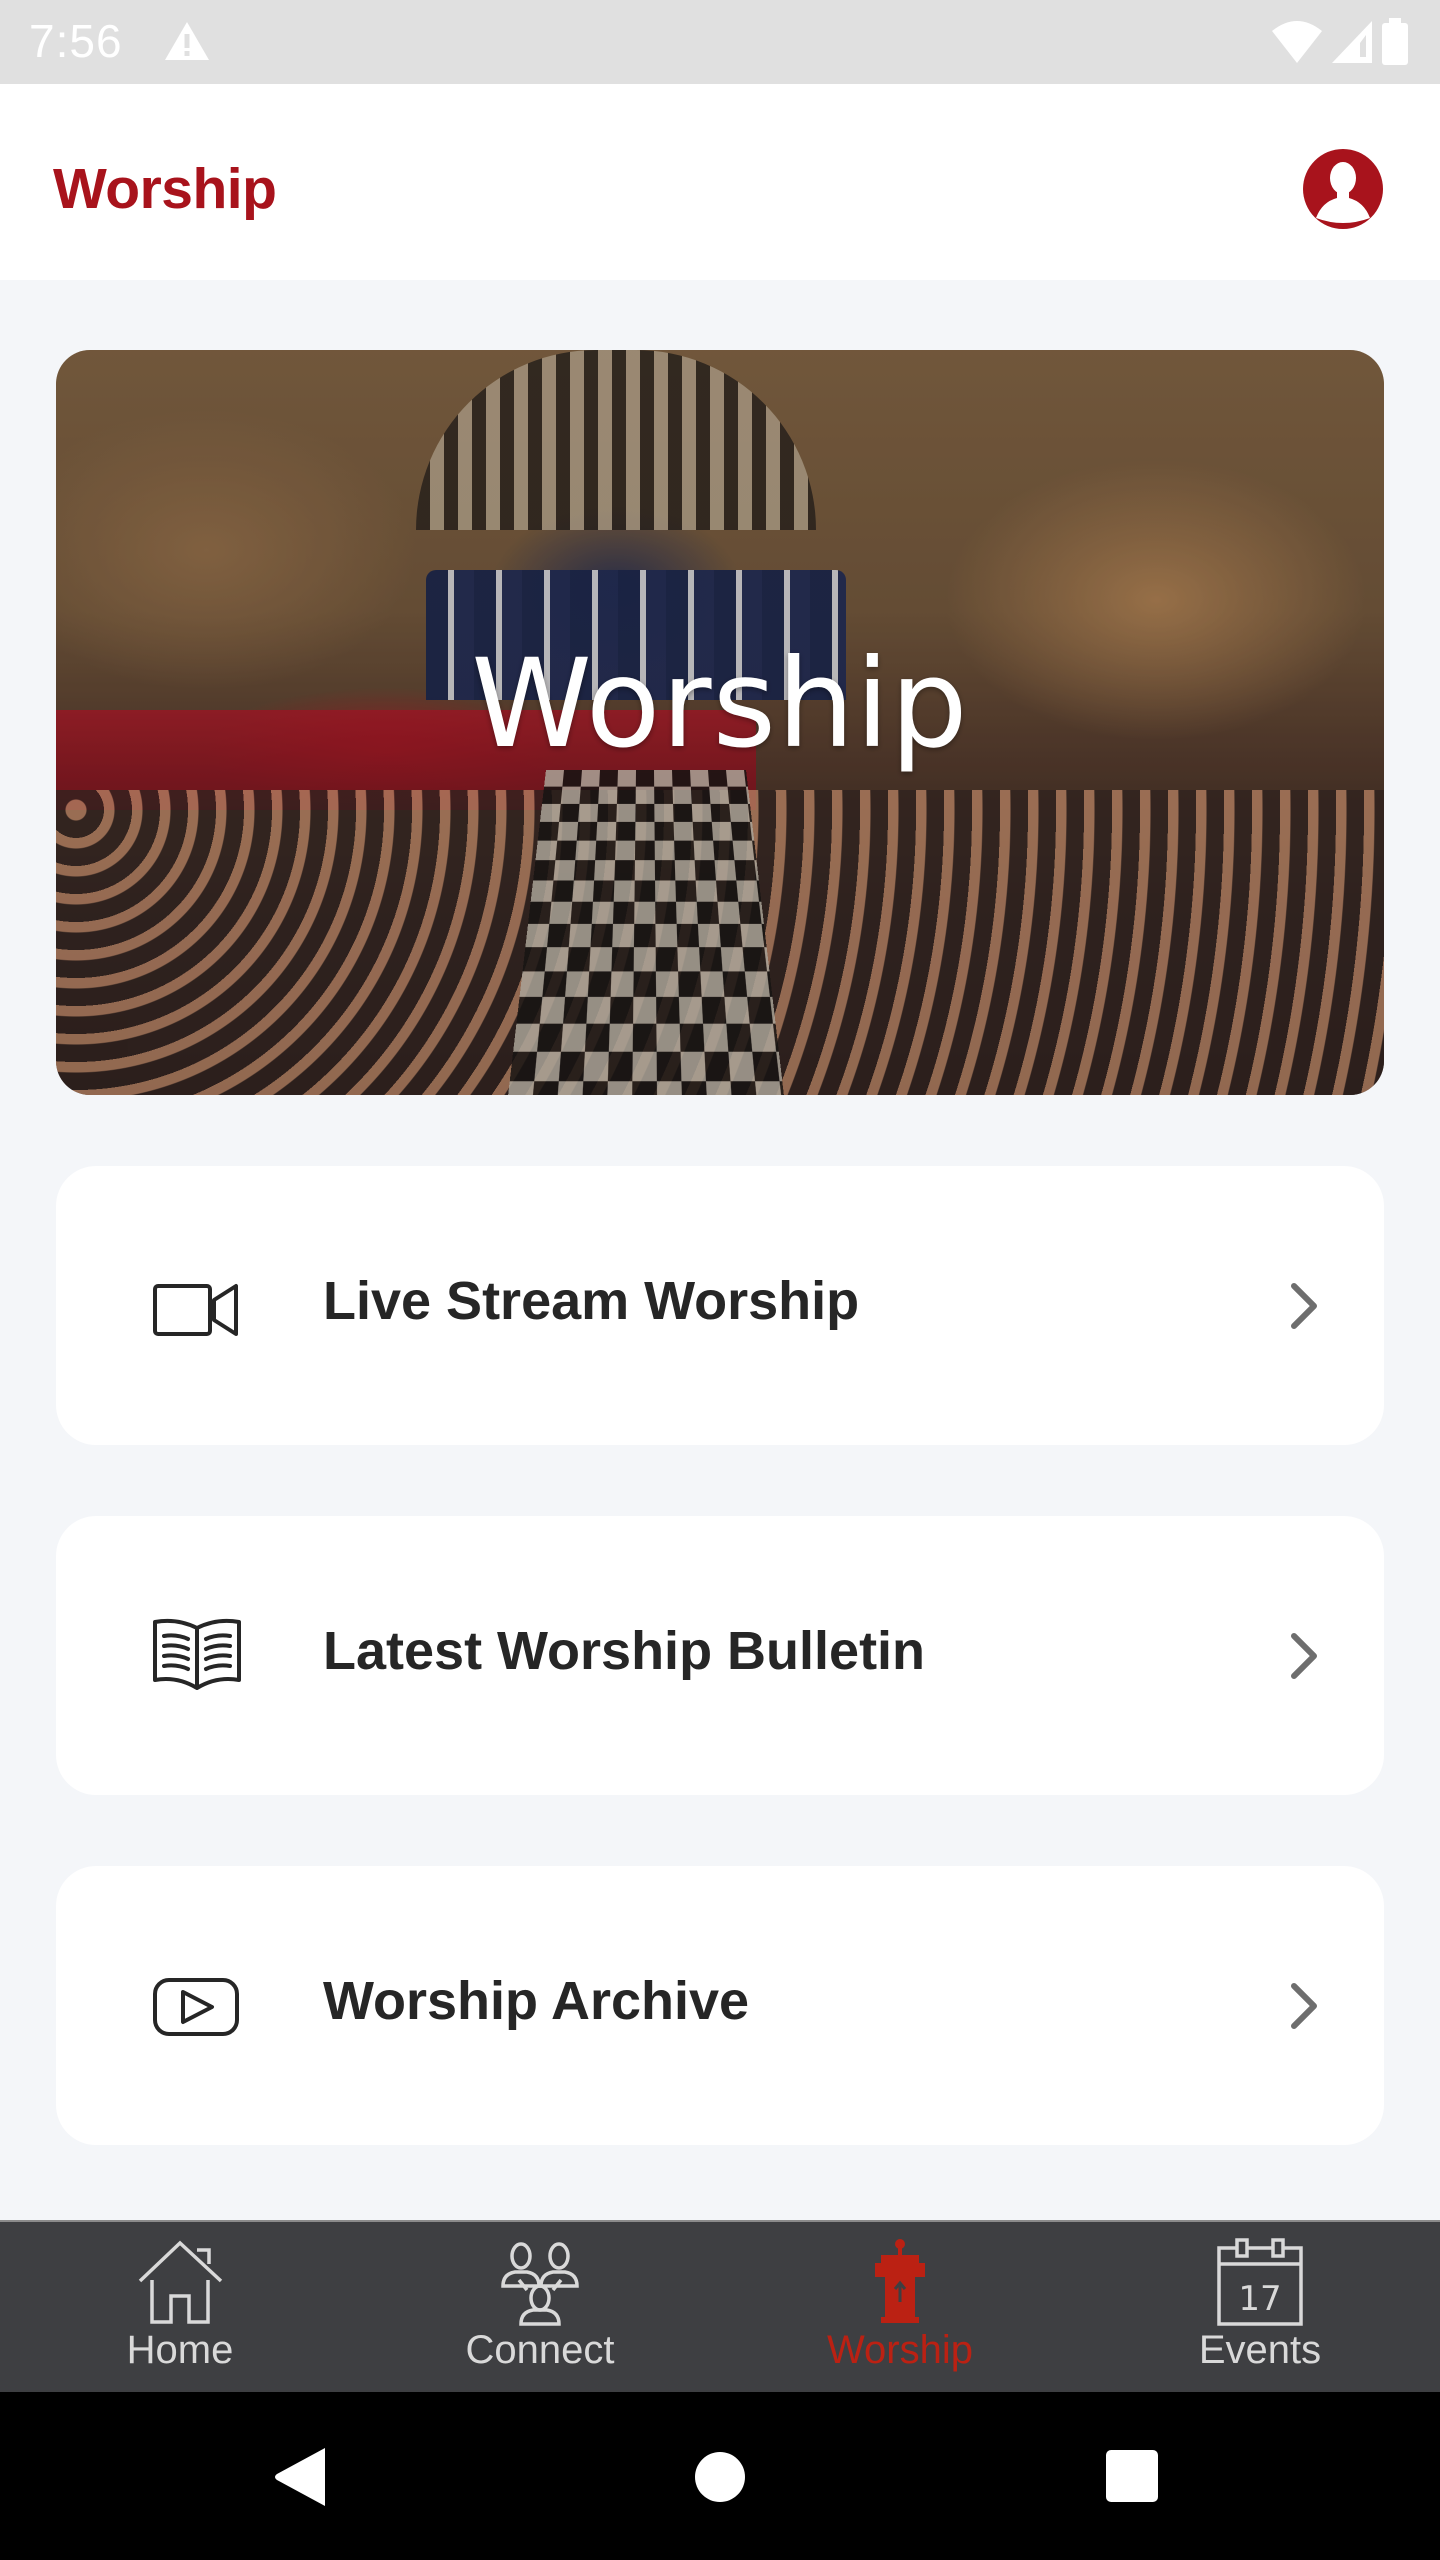  What do you see at coordinates (187, 41) in the screenshot?
I see `warning-icon` at bounding box center [187, 41].